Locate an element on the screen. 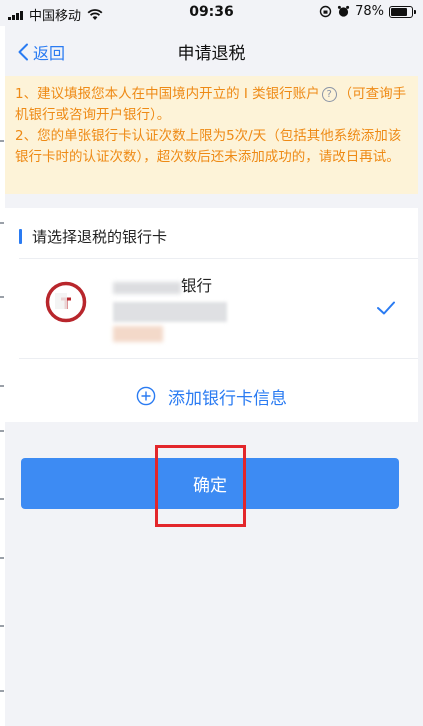 Image resolution: width=423 pixels, height=726 pixels. rotation-lock-icon is located at coordinates (325, 11).